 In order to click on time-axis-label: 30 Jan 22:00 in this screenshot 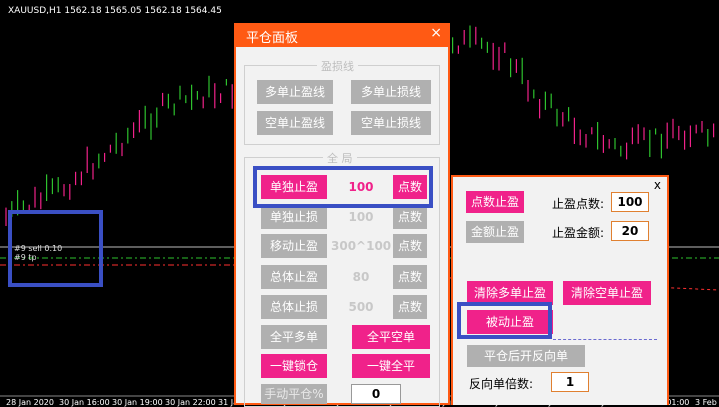, I will do `click(190, 402)`.